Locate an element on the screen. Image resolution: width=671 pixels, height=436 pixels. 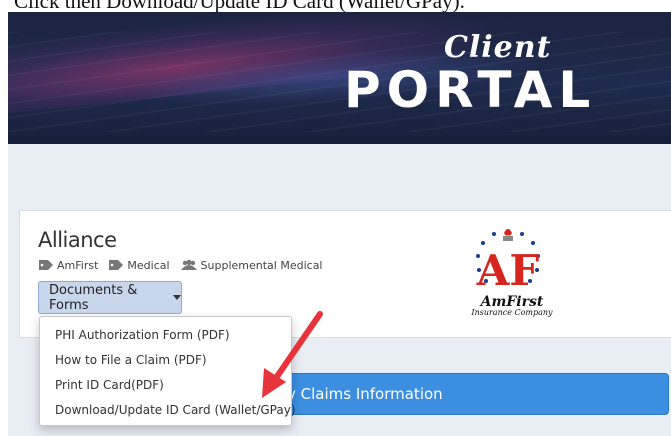
documents-forms-button: Documents & Forms is located at coordinates (110, 297).